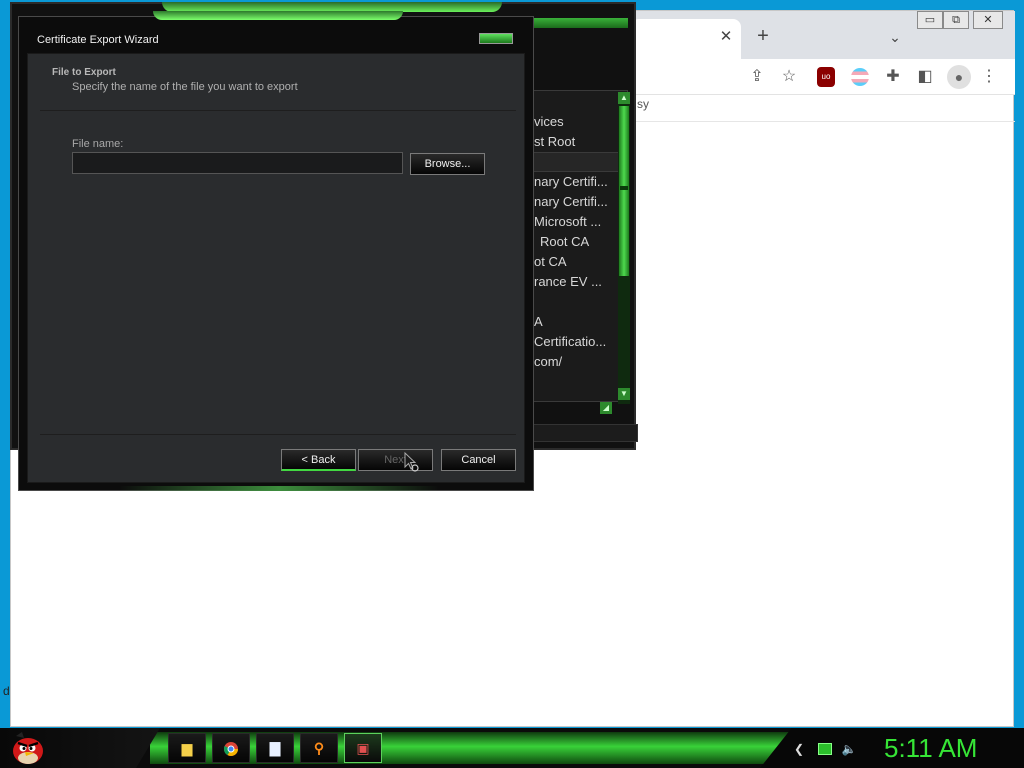 The image size is (1024, 768). Describe the element at coordinates (395, 460) in the screenshot. I see `next-button: Next` at that location.